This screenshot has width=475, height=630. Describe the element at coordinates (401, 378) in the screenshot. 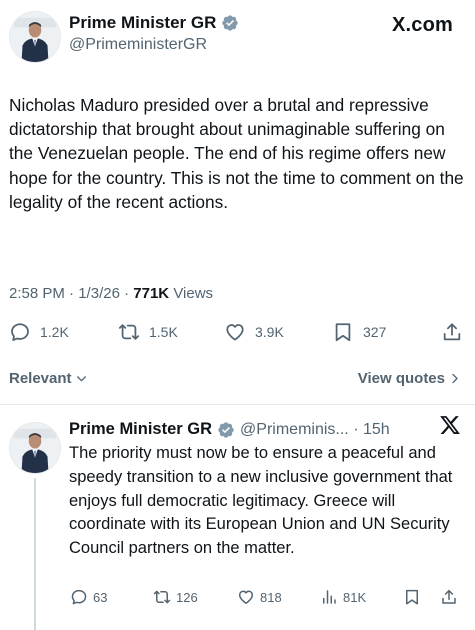

I see `view-quotes-label: View quotes` at that location.